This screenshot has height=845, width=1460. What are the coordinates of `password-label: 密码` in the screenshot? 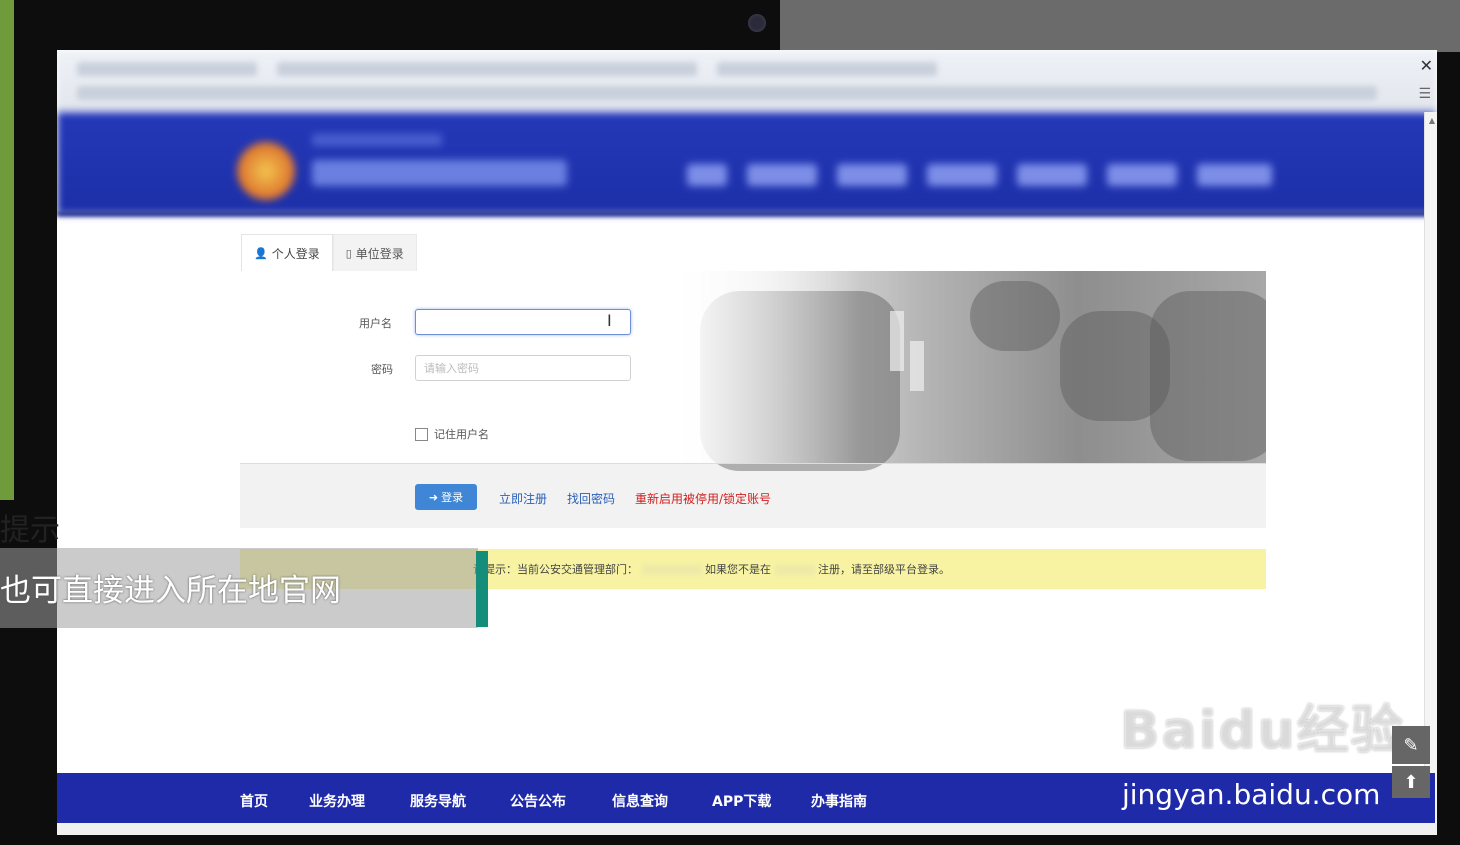 It's located at (382, 369).